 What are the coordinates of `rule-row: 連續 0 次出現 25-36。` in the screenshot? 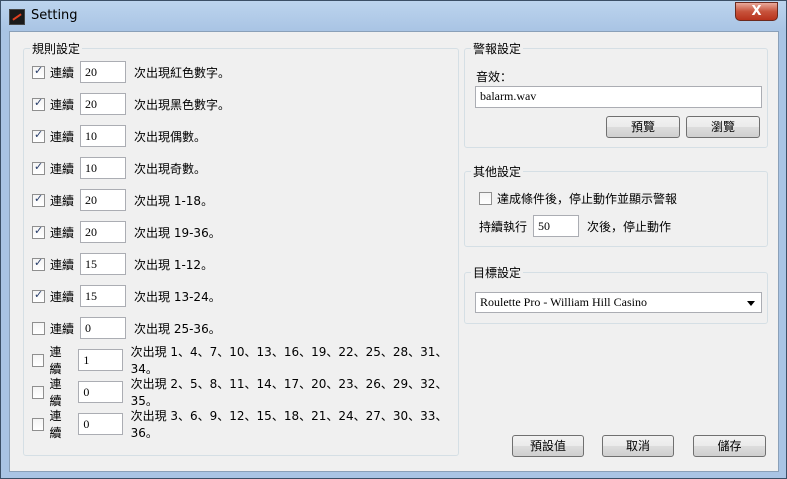 It's located at (126, 328).